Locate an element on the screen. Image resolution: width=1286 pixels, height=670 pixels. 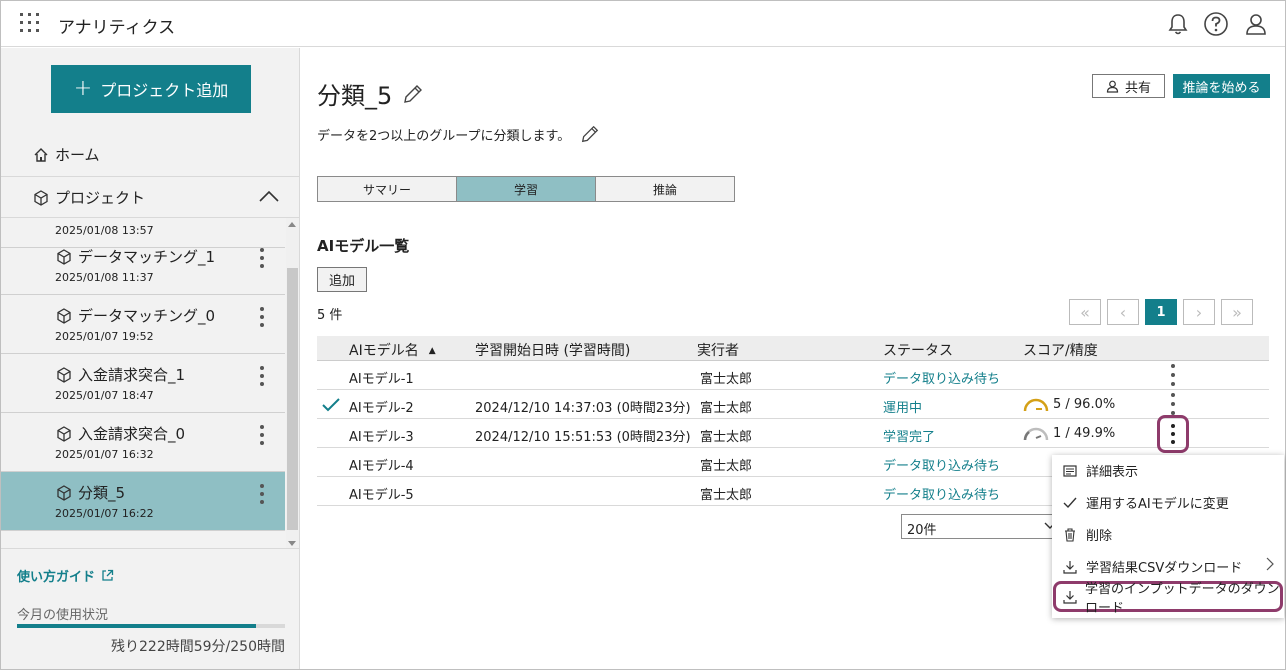
scroll-up-icon is located at coordinates (292, 224).